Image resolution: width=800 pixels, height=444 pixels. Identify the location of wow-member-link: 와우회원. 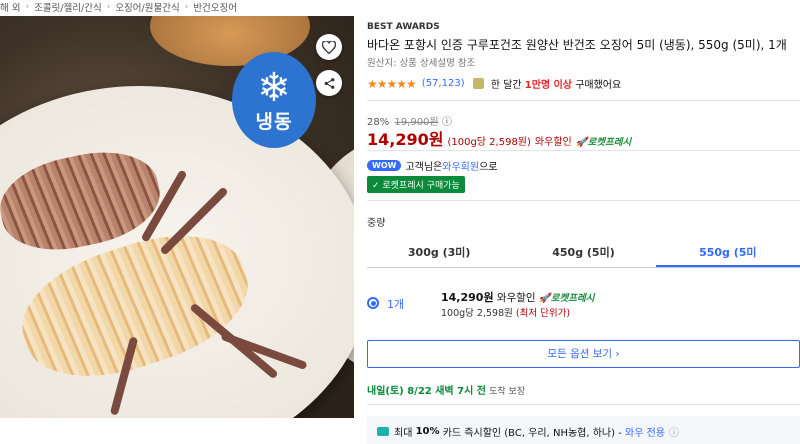
(460, 165).